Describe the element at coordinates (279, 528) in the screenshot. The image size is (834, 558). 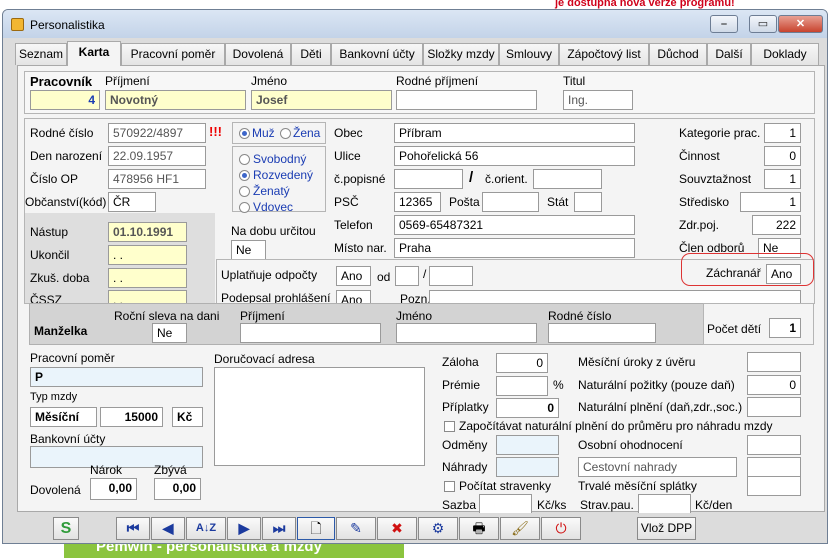
I see `last-record-icon: ⏭` at that location.